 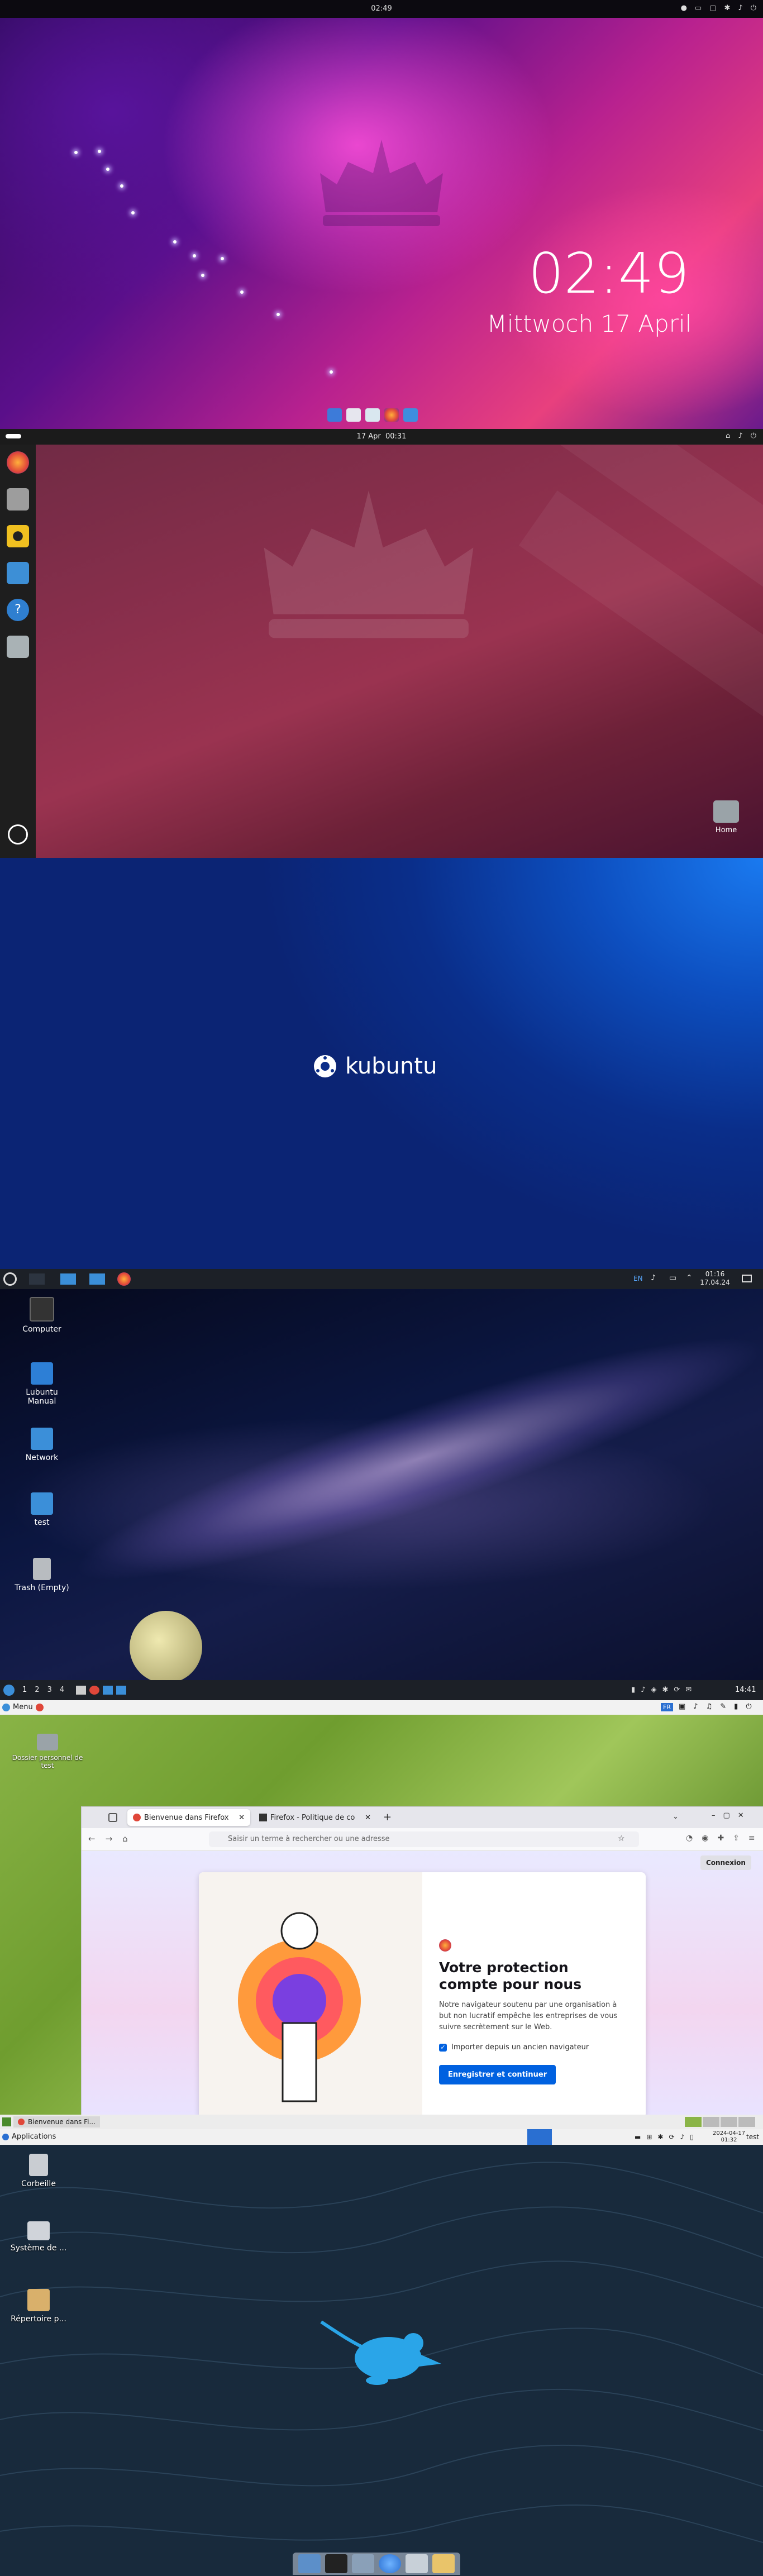 I want to click on desktop-icon-trash: Trash (Empty), so click(x=42, y=1575).